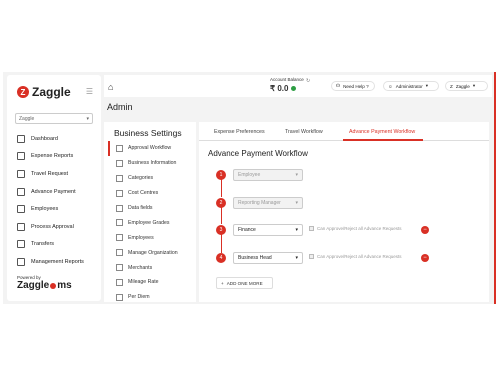  What do you see at coordinates (119, 223) in the screenshot?
I see `grade-icon` at bounding box center [119, 223].